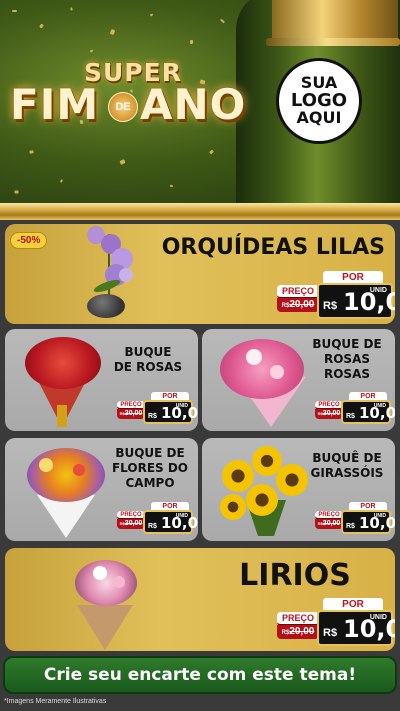  Describe the element at coordinates (107, 602) in the screenshot. I see `lilies-bouquet-image` at that location.